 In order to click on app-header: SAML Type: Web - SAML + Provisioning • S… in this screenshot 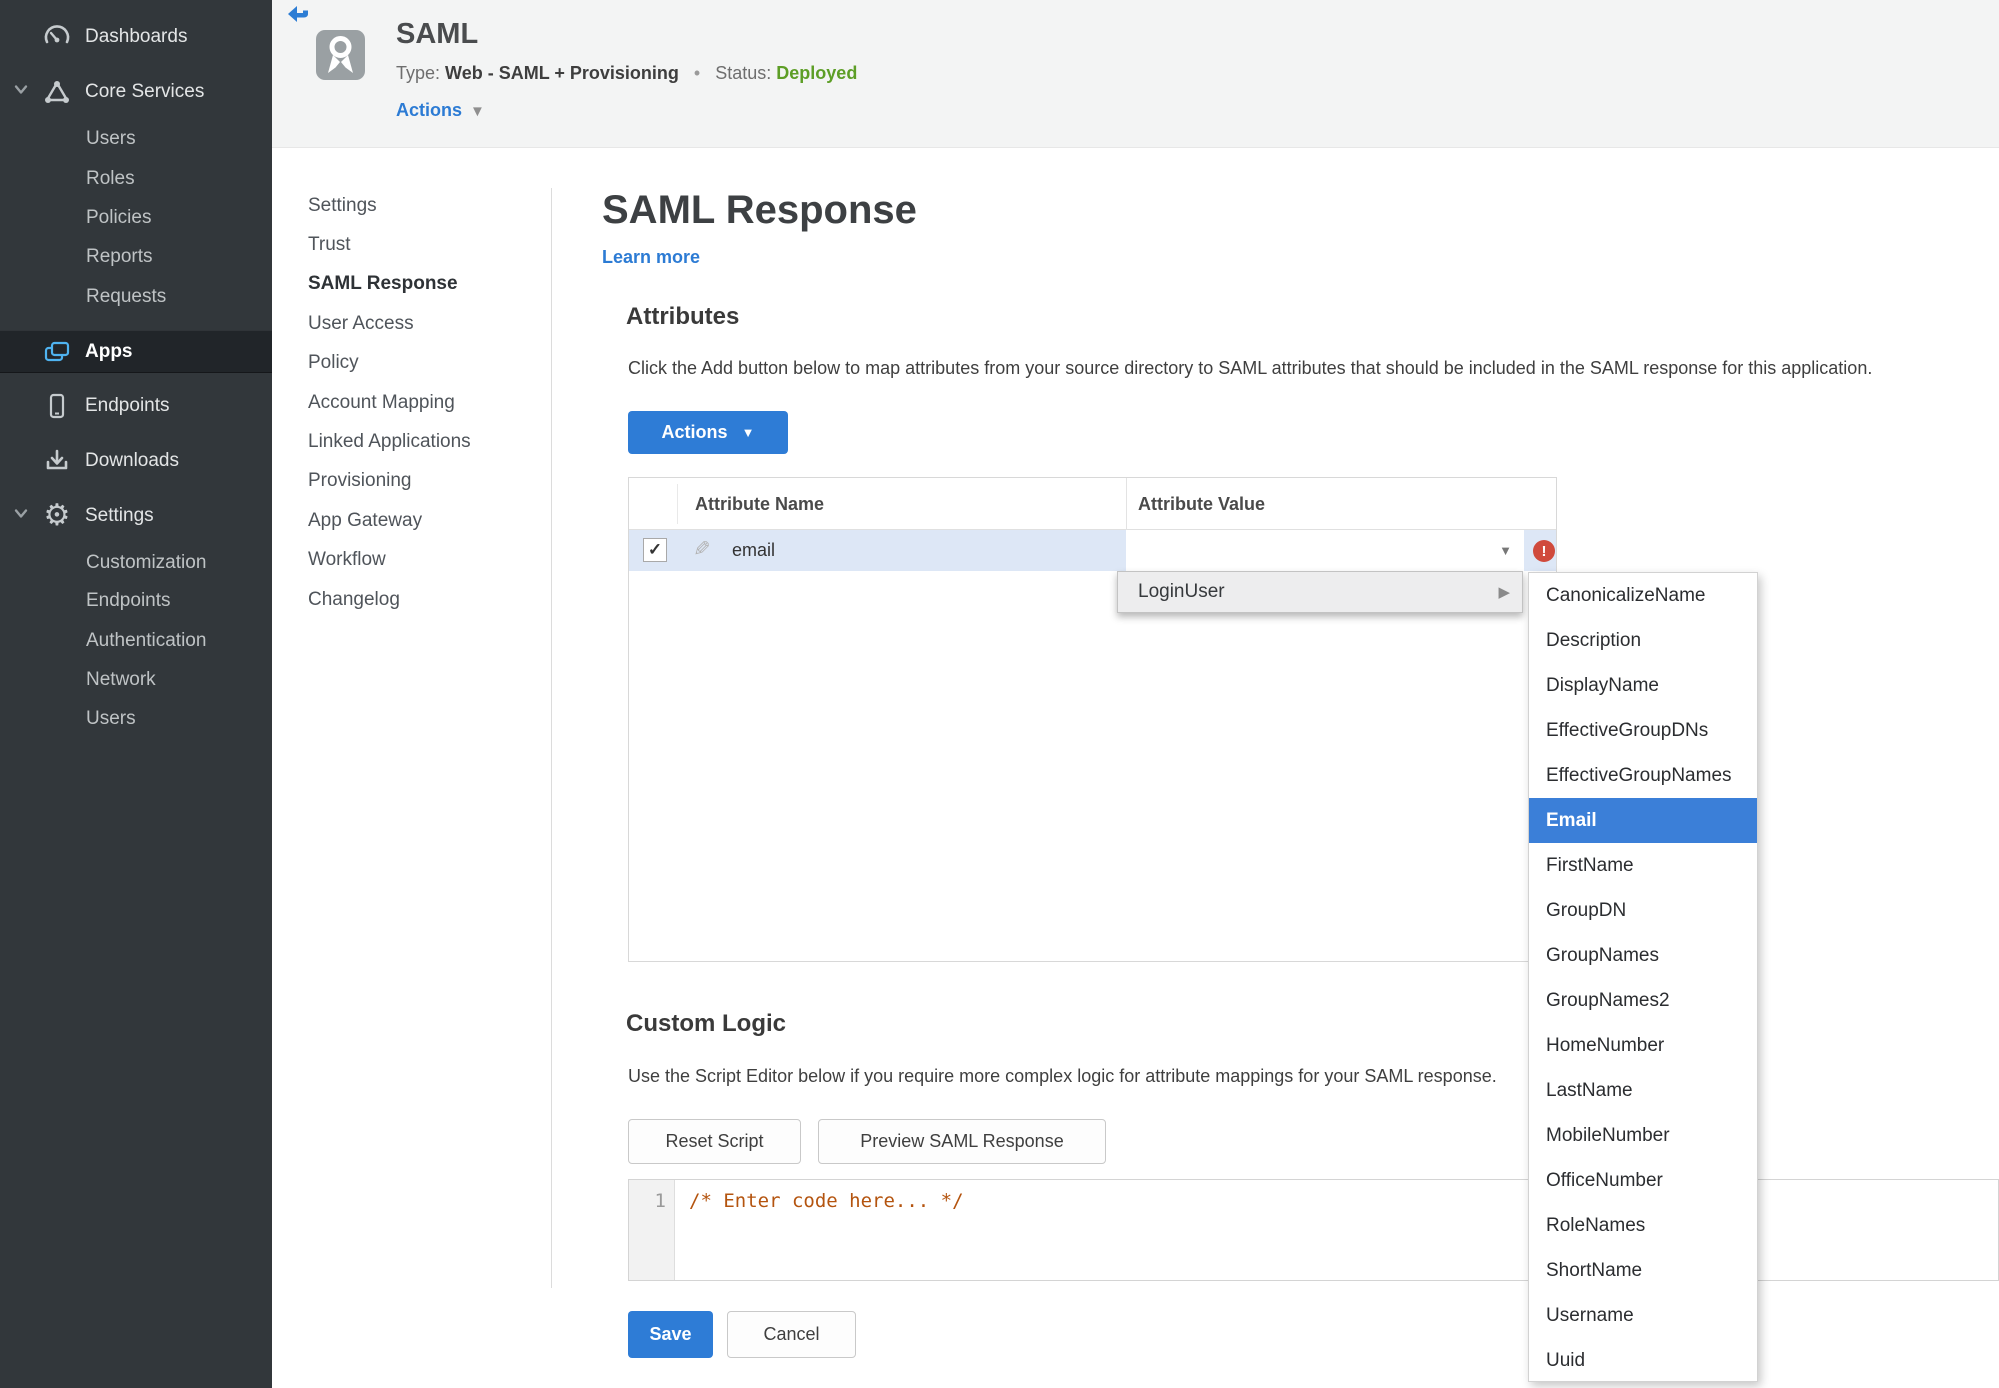, I will do `click(1135, 74)`.